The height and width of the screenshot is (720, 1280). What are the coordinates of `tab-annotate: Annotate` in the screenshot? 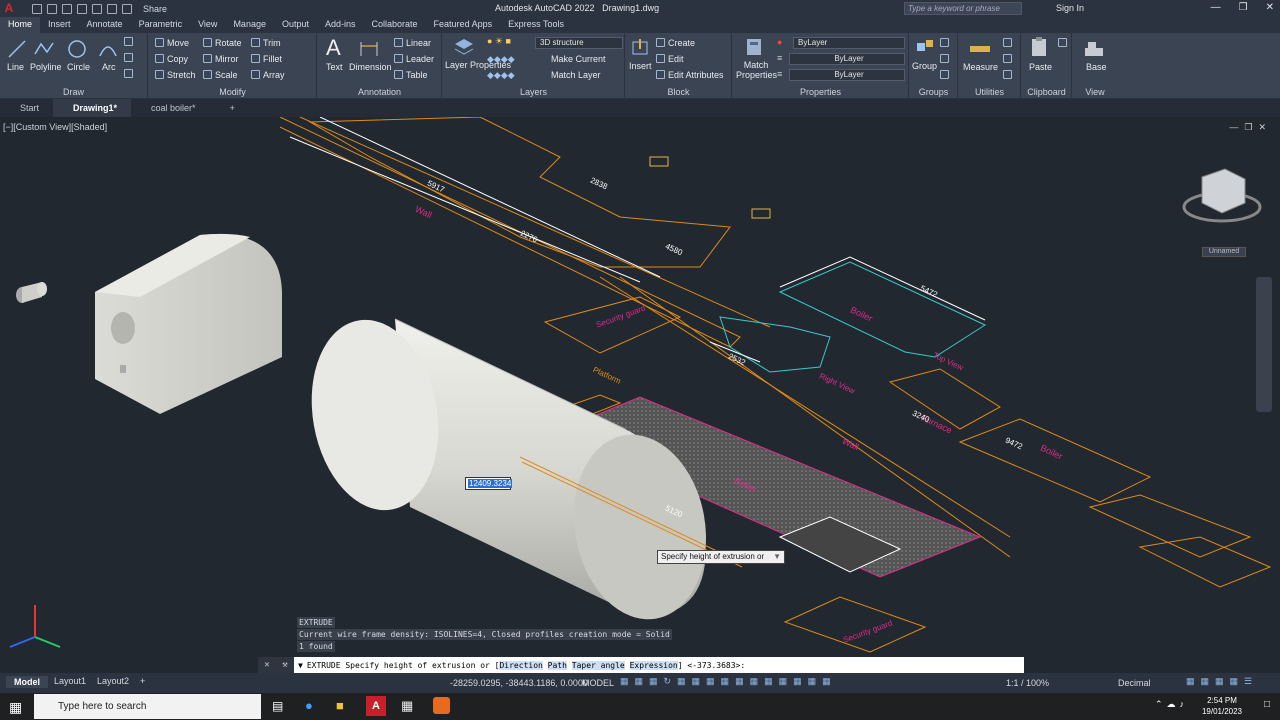 It's located at (105, 25).